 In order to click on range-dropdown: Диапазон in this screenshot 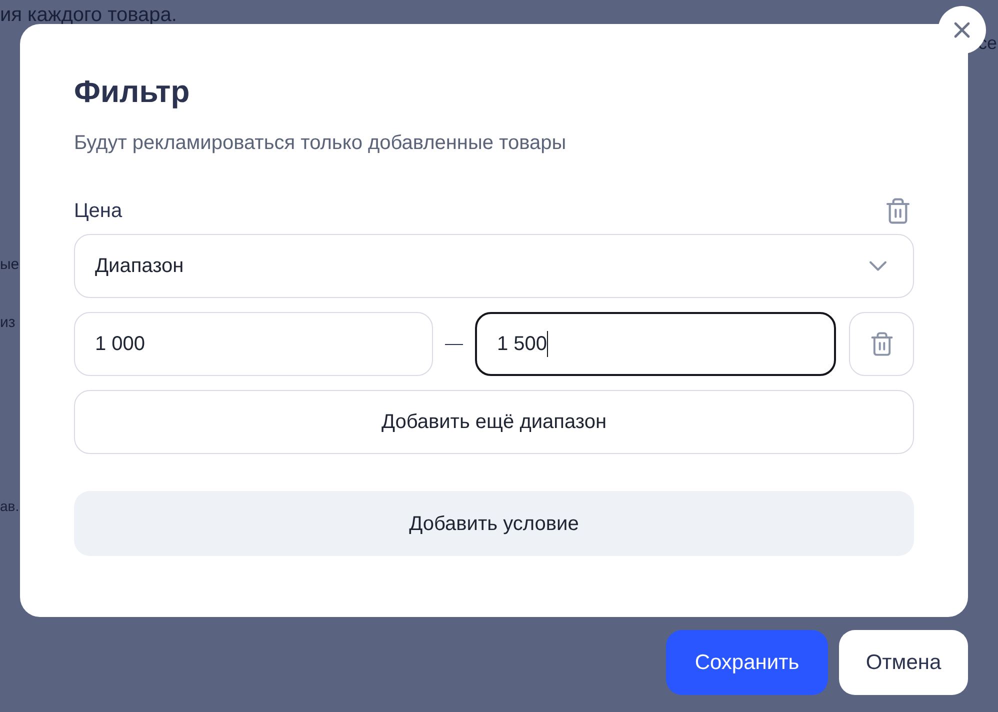, I will do `click(494, 266)`.